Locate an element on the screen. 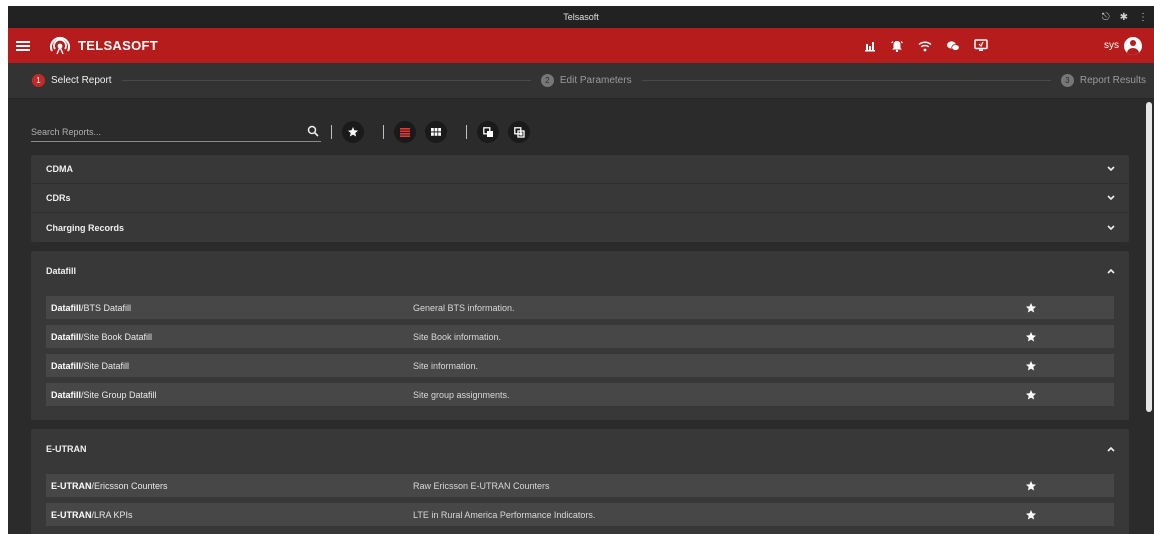 This screenshot has width=1154, height=534. step-report-results: 3 Report Results is located at coordinates (1103, 80).